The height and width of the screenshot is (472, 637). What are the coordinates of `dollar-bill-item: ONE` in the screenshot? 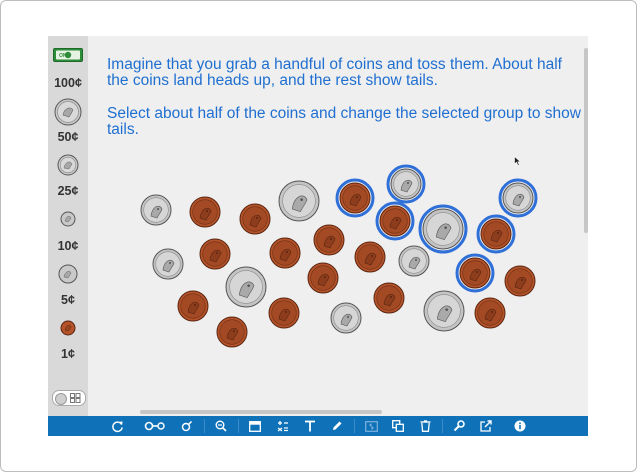 It's located at (68, 57).